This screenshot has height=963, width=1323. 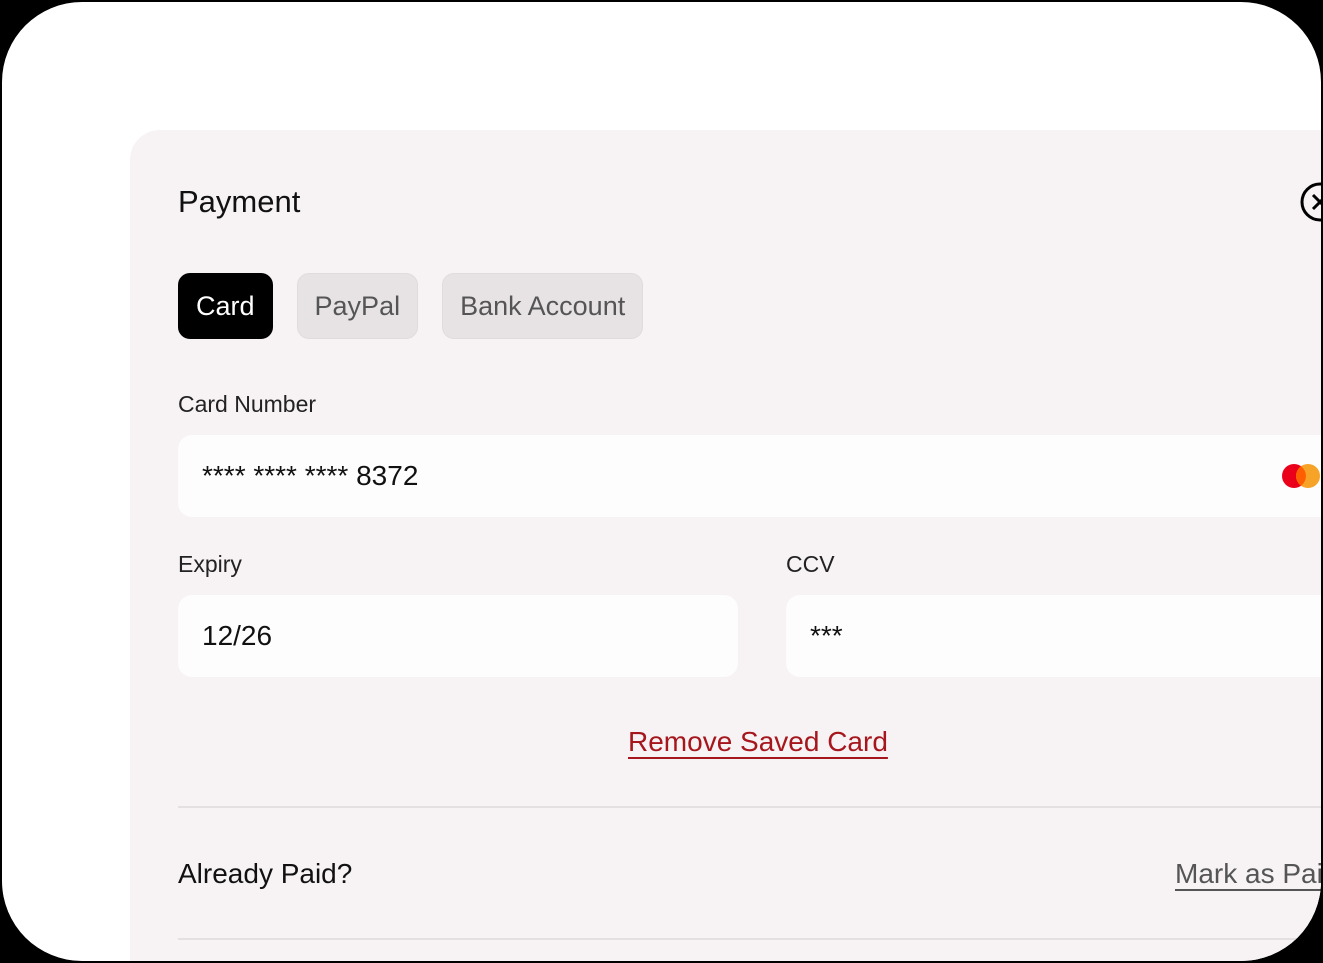 I want to click on already-paid-label: Already Paid?, so click(x=265, y=873).